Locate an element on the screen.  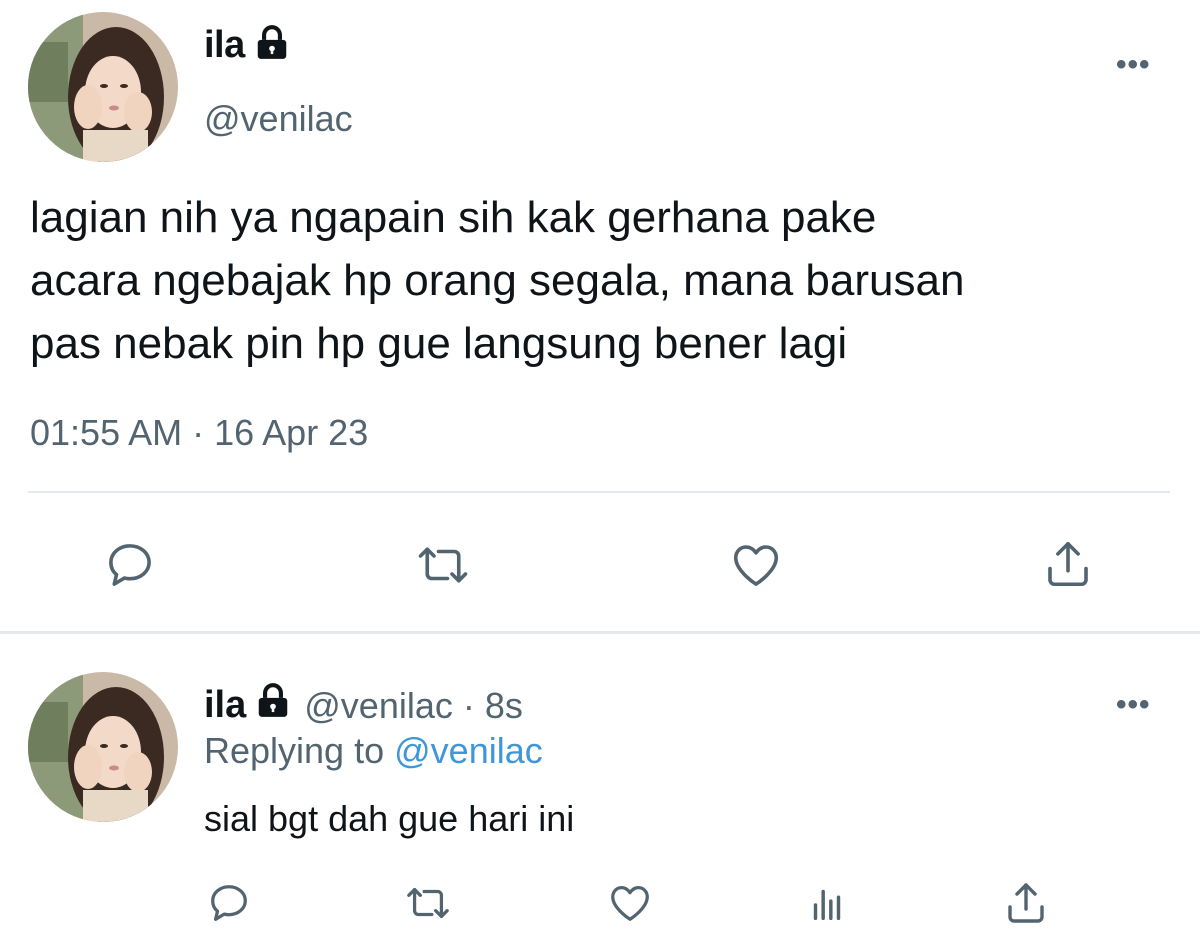
reply-text: sial bgt dah gue hari ini is located at coordinates (389, 818).